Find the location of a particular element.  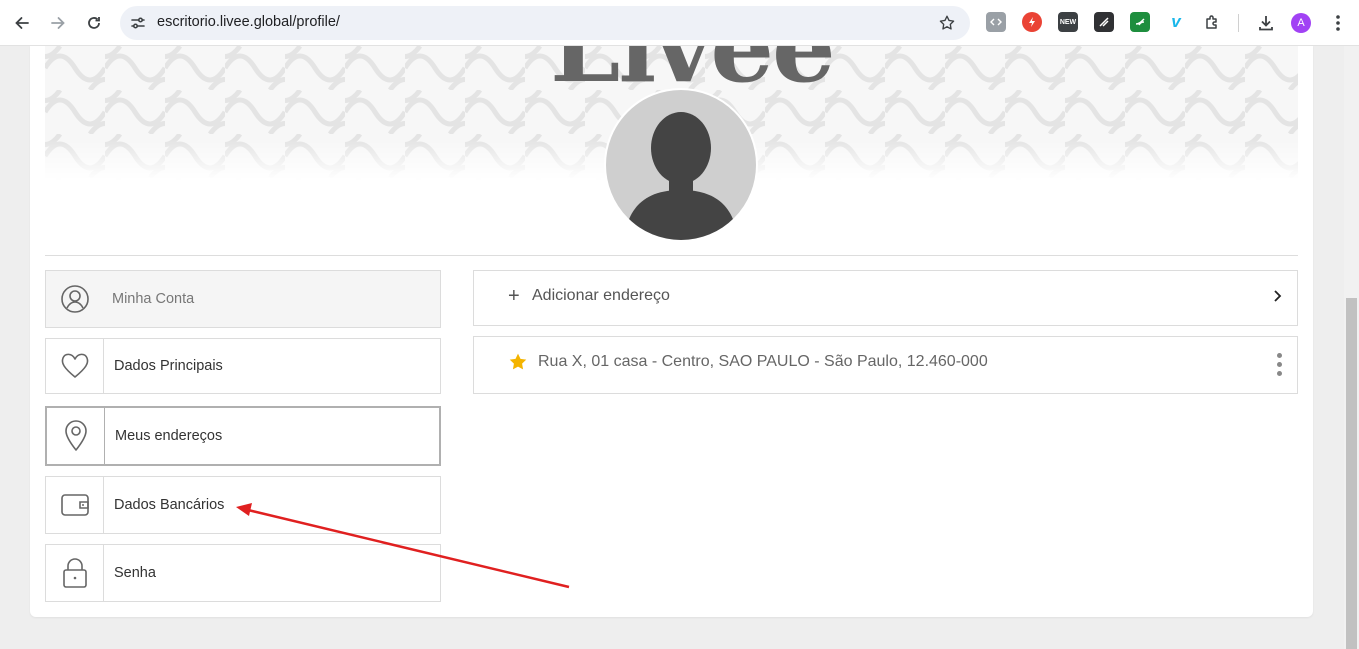

downloads-icon is located at coordinates (1266, 23).